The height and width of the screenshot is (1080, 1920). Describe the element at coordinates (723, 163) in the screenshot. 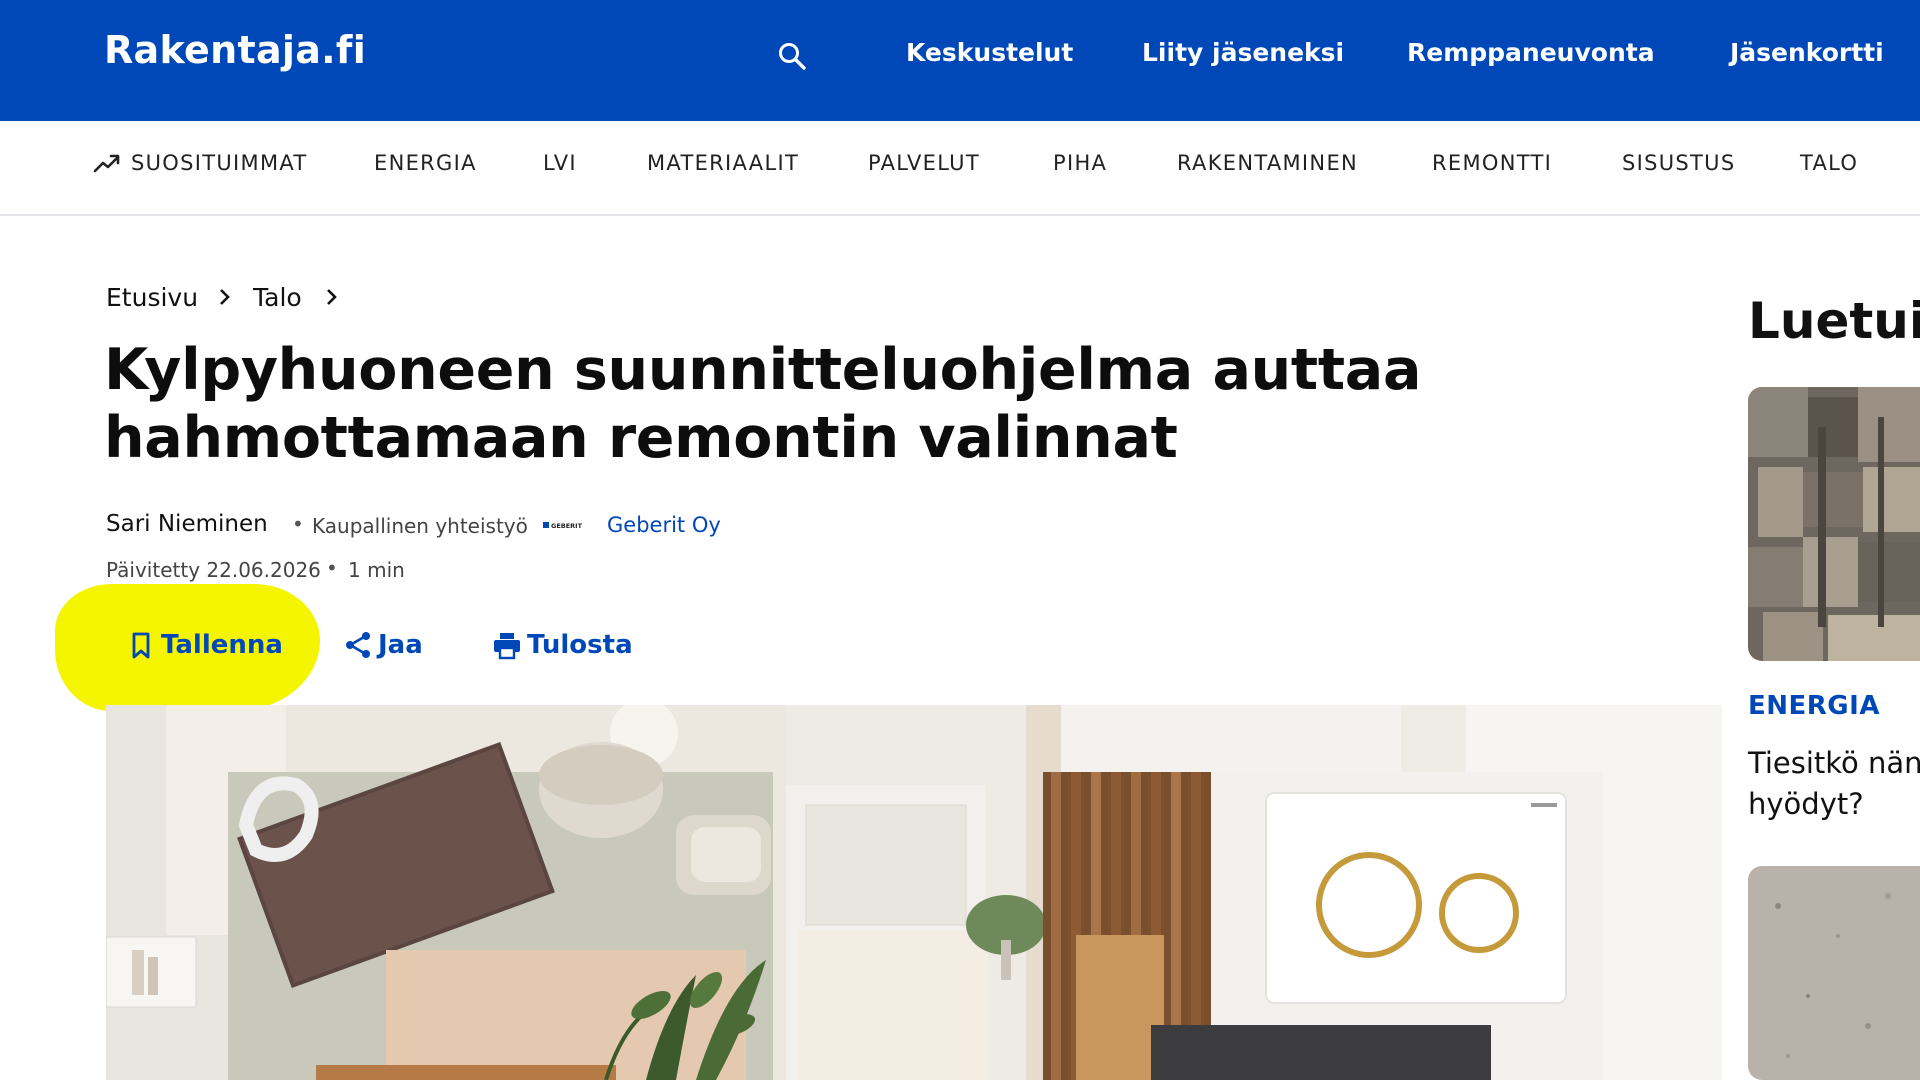

I see `category-materiaalit: MATERIAALIT` at that location.